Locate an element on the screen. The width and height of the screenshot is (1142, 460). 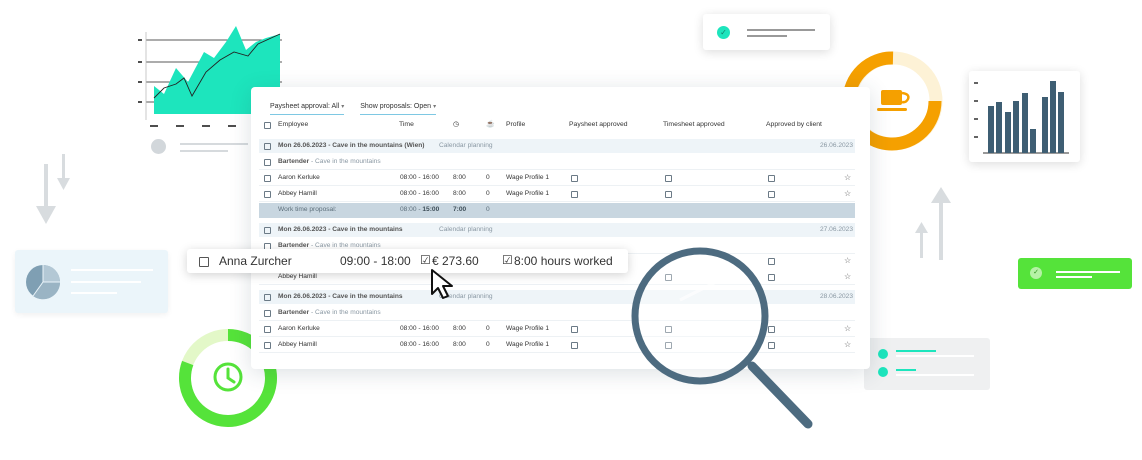
bar-chart-card is located at coordinates (1024, 116).